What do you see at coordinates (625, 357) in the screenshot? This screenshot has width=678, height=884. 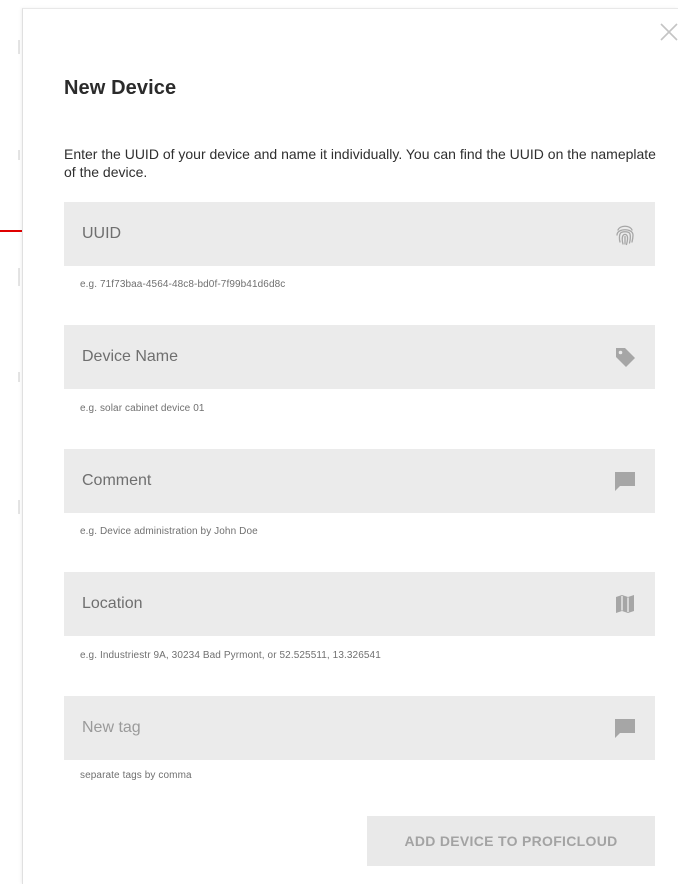 I see `tag-icon` at bounding box center [625, 357].